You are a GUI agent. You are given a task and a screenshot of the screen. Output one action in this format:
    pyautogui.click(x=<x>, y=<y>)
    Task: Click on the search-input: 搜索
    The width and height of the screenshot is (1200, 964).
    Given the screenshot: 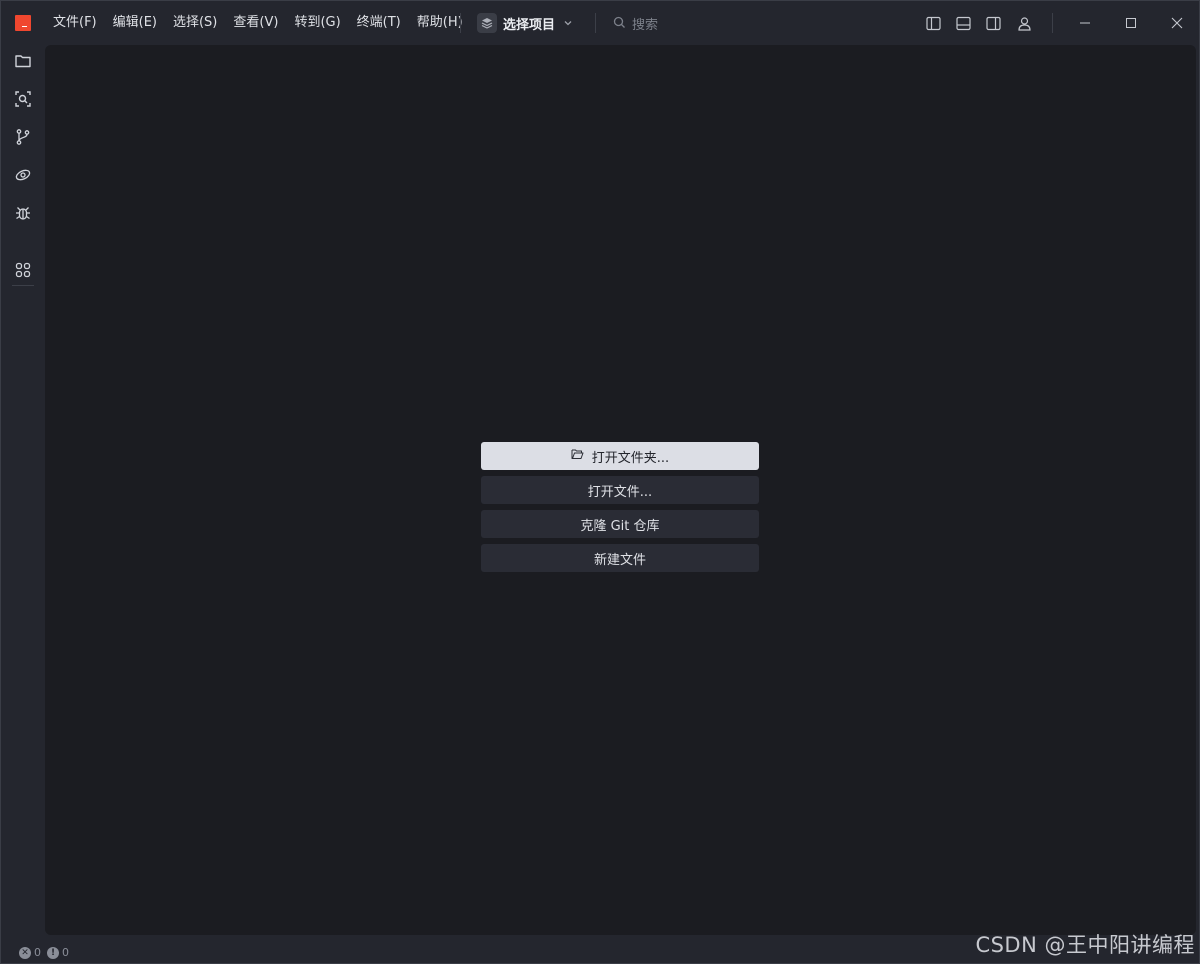 What is the action you would take?
    pyautogui.click(x=645, y=25)
    